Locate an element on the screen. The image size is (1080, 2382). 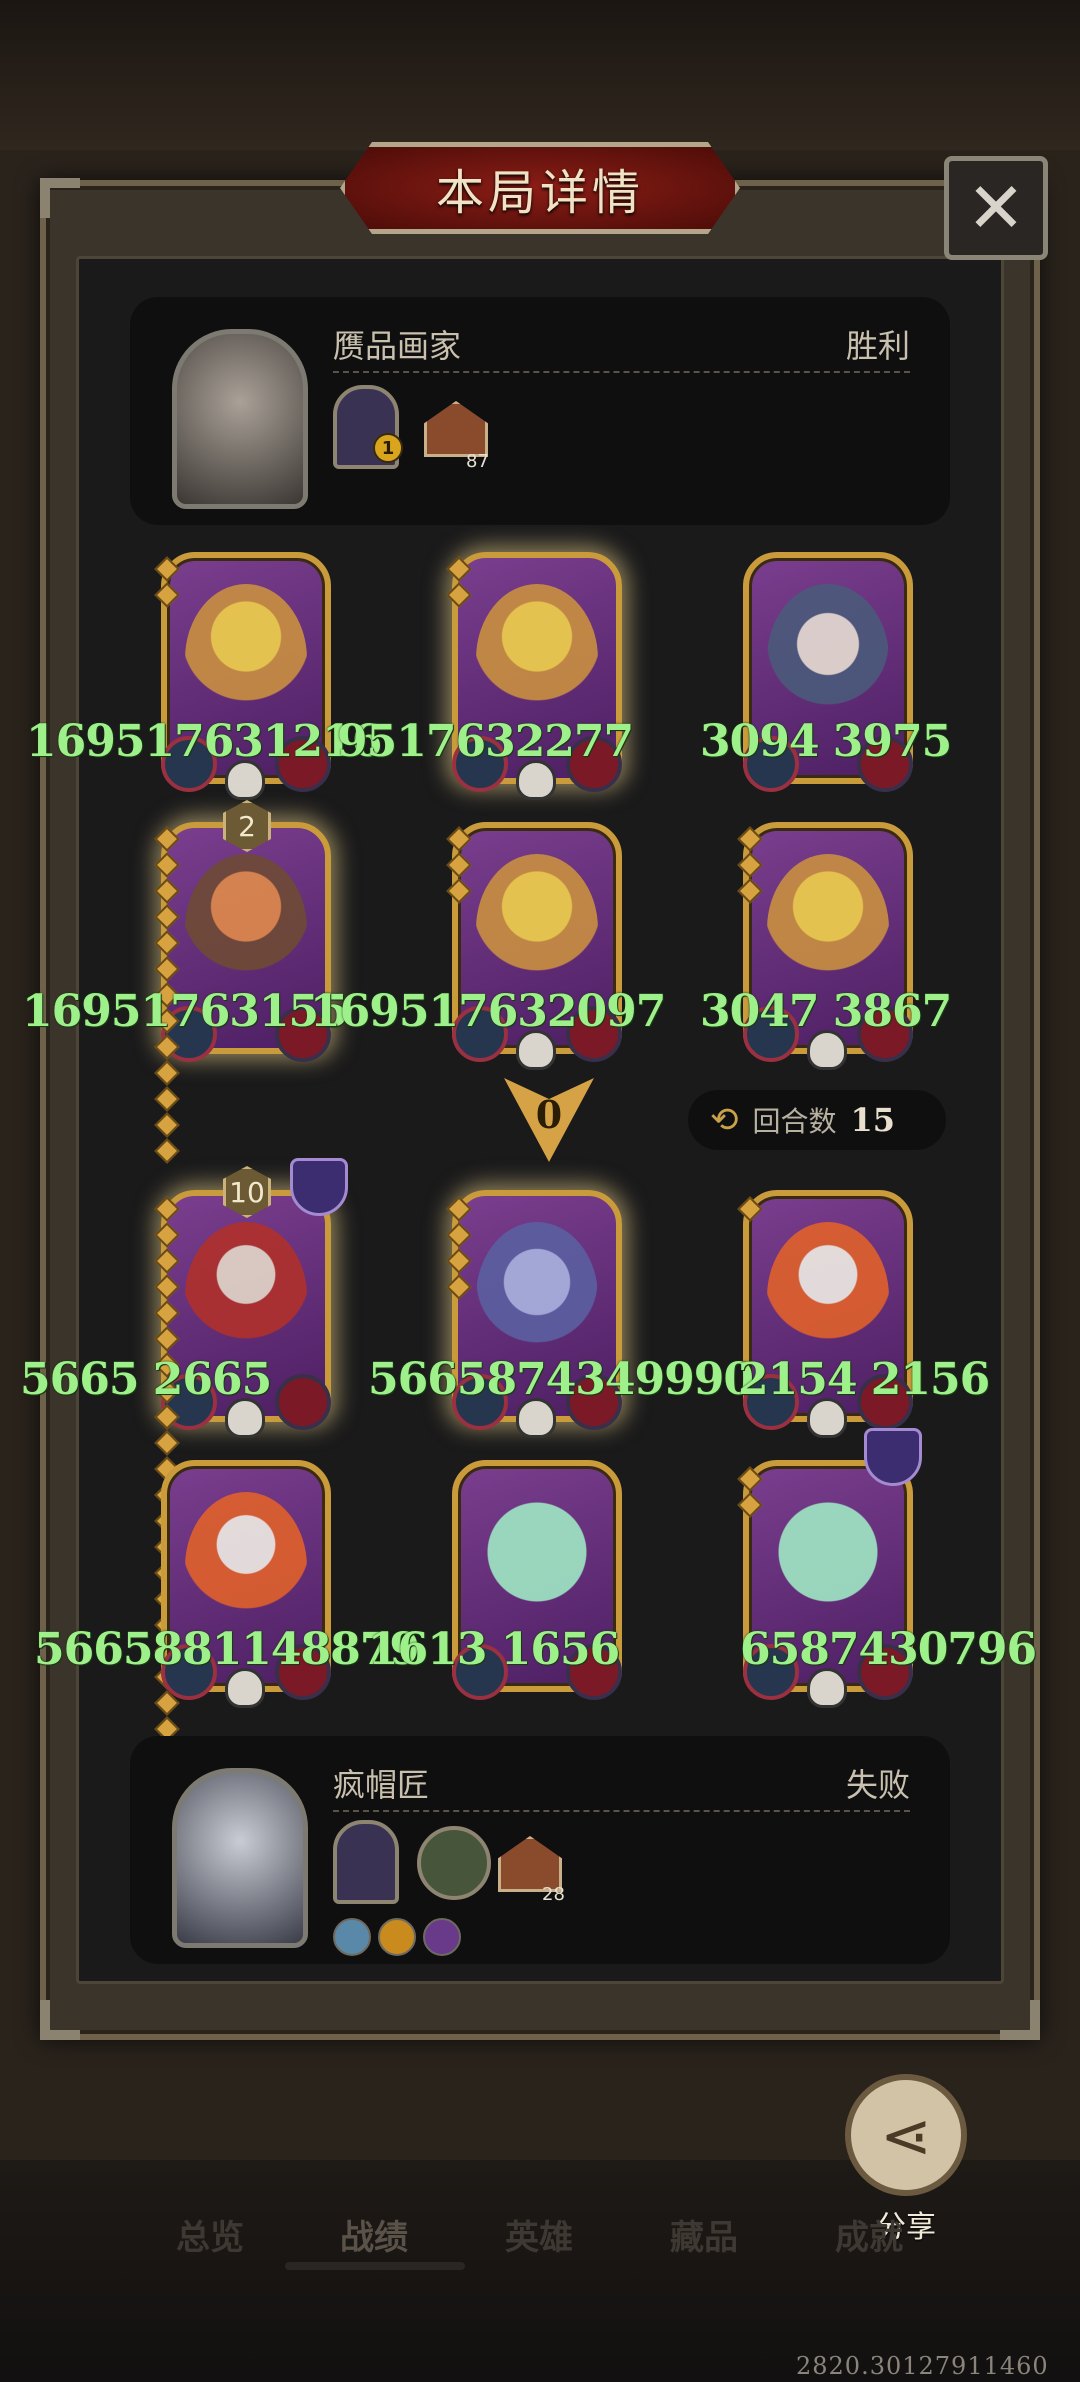
close-icon: ✕ is located at coordinates (996, 208).